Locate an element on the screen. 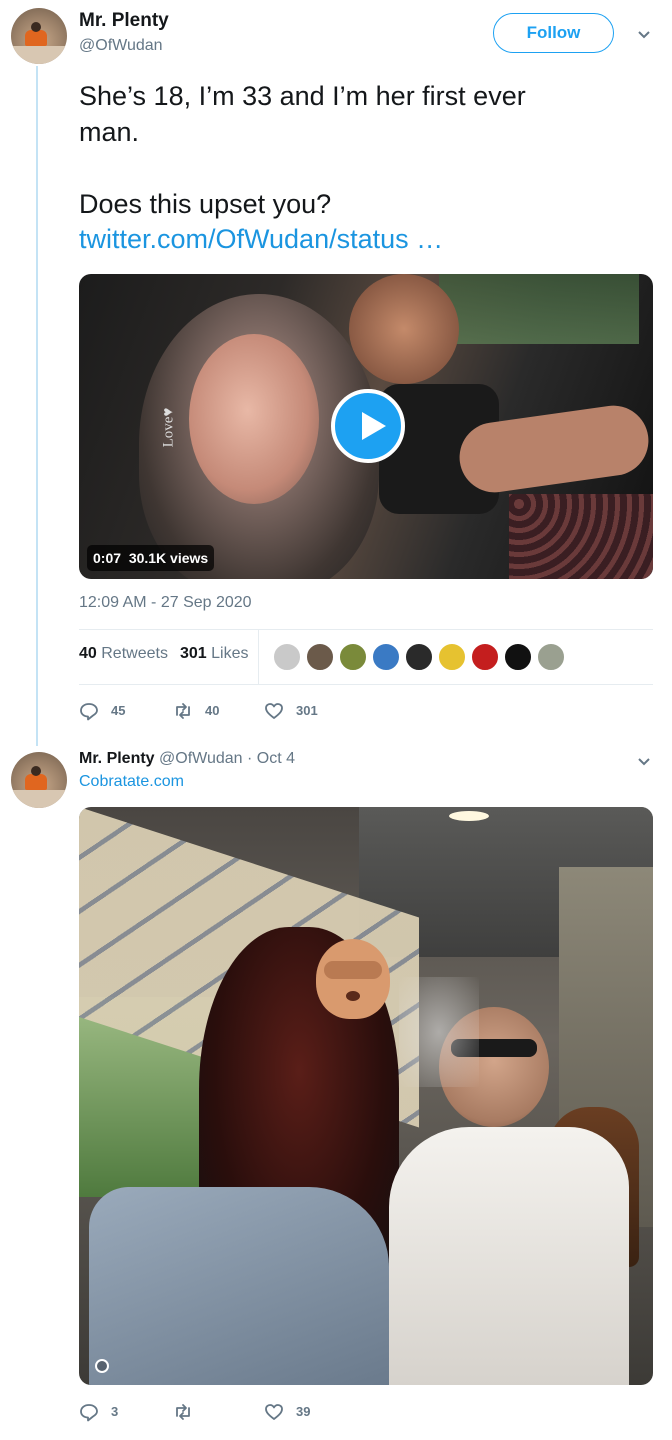 Image resolution: width=672 pixels, height=1440 pixels. like-count: 301 is located at coordinates (307, 710).